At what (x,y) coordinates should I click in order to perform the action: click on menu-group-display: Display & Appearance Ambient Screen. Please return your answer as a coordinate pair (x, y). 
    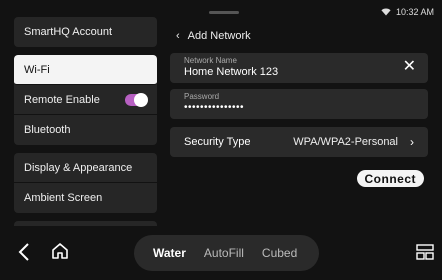
    Looking at the image, I should click on (85, 183).